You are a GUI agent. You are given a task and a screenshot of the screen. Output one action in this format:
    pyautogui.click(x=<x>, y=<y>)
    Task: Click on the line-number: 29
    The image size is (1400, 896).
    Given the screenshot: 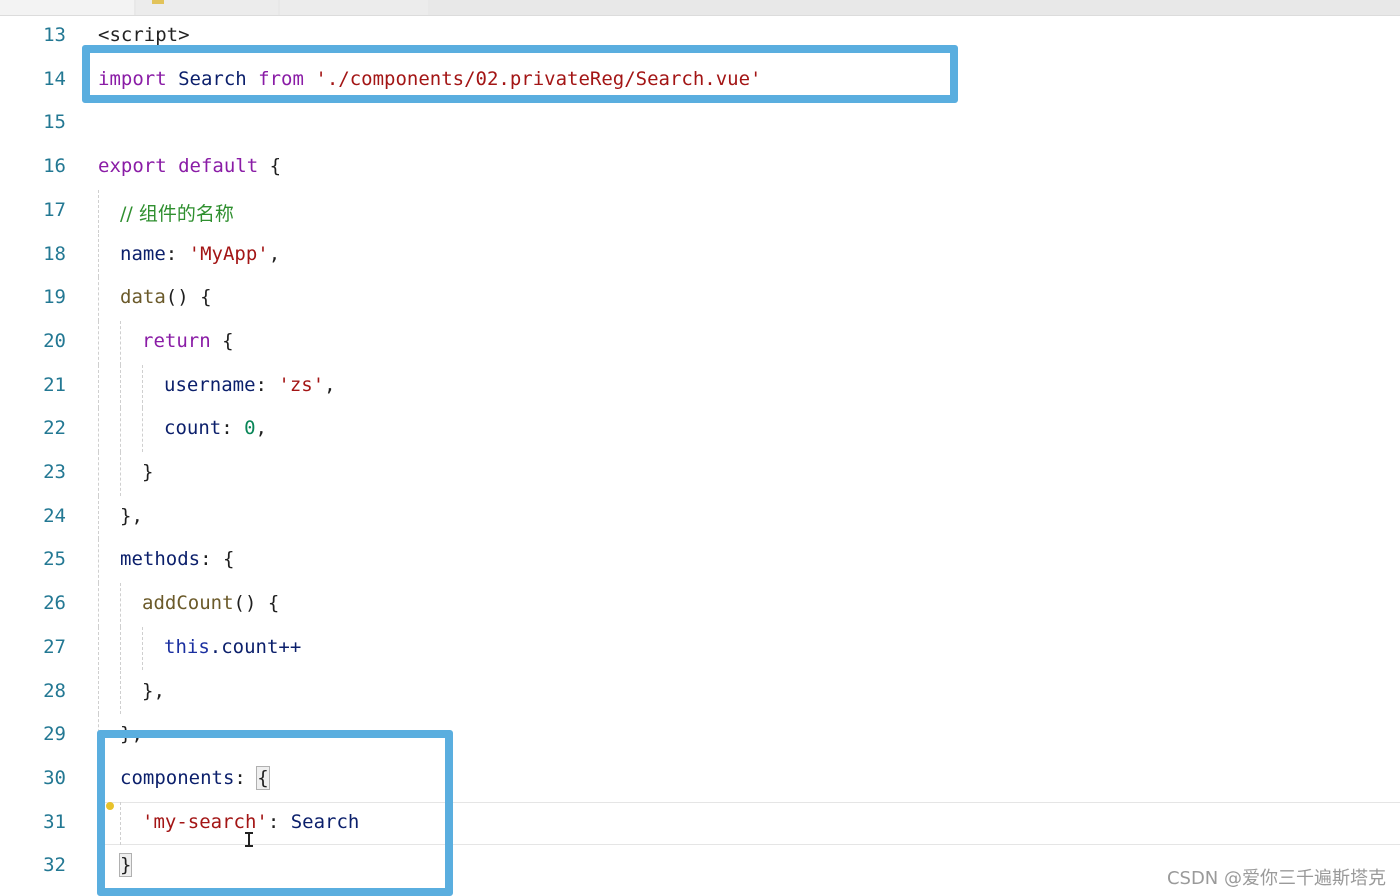 What is the action you would take?
    pyautogui.click(x=54, y=734)
    